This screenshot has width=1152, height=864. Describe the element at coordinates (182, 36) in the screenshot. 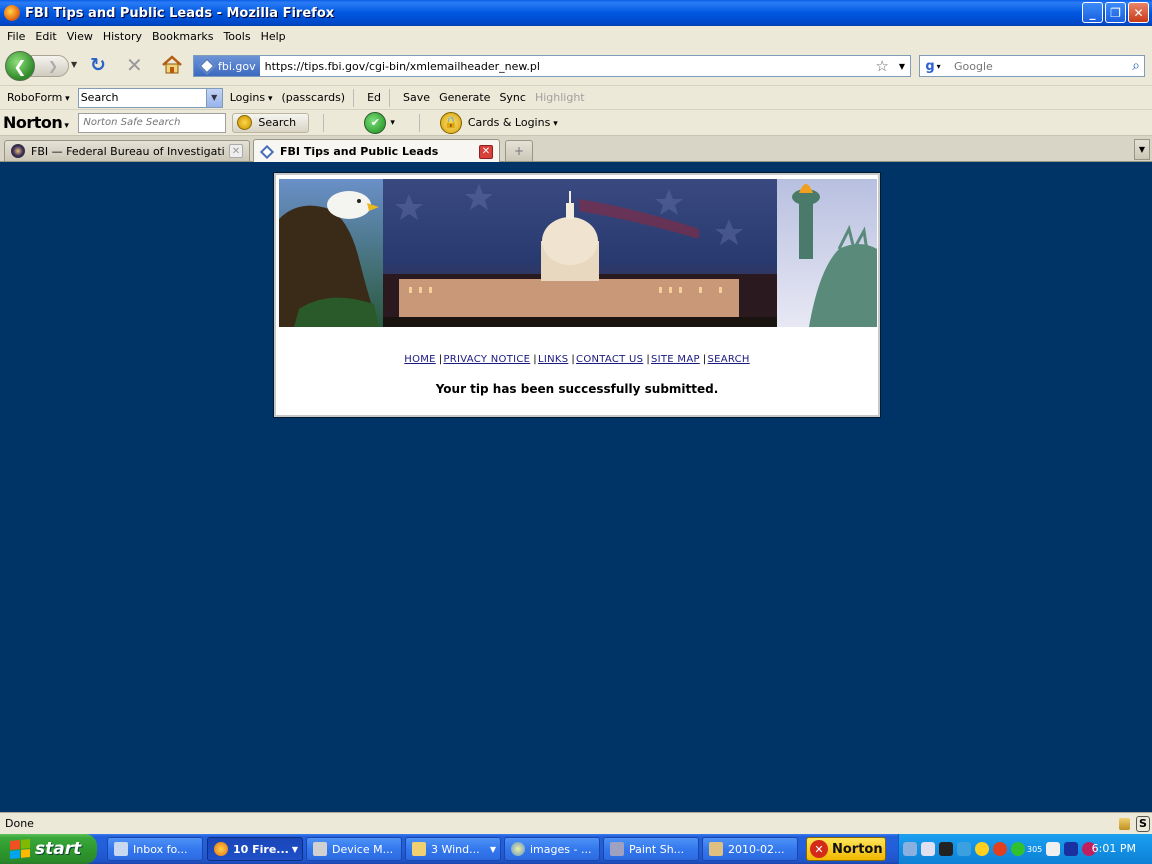

I see `menu-bookmarks: Bookmarks` at that location.